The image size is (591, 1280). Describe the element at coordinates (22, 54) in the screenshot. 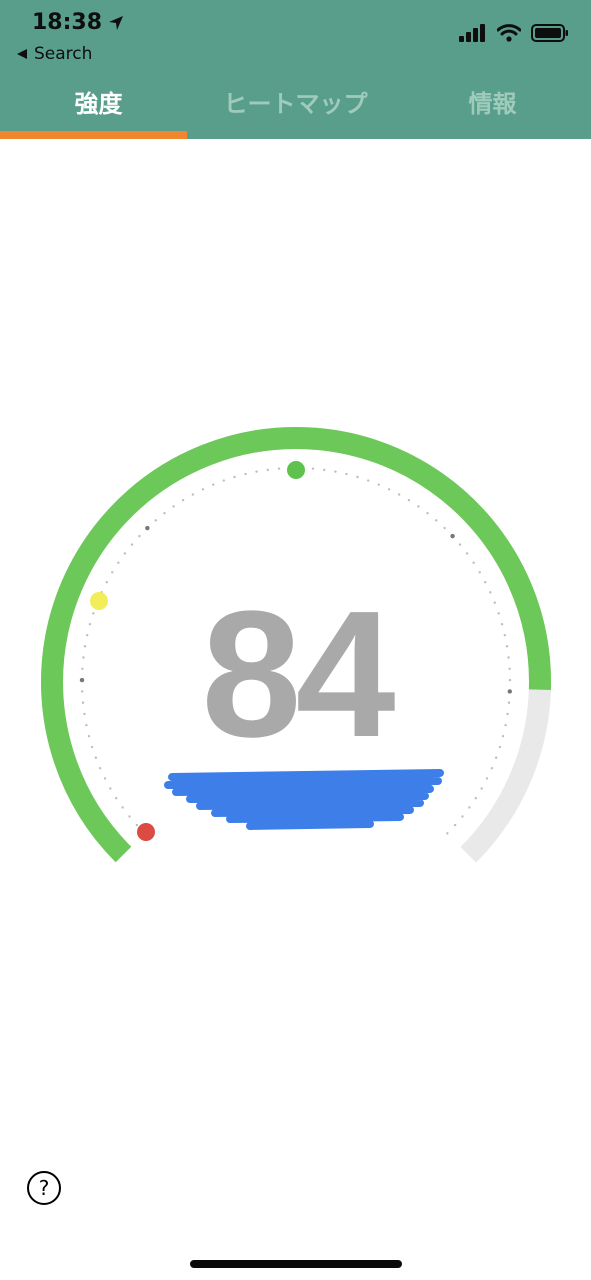

I see `back-triangle-icon` at that location.